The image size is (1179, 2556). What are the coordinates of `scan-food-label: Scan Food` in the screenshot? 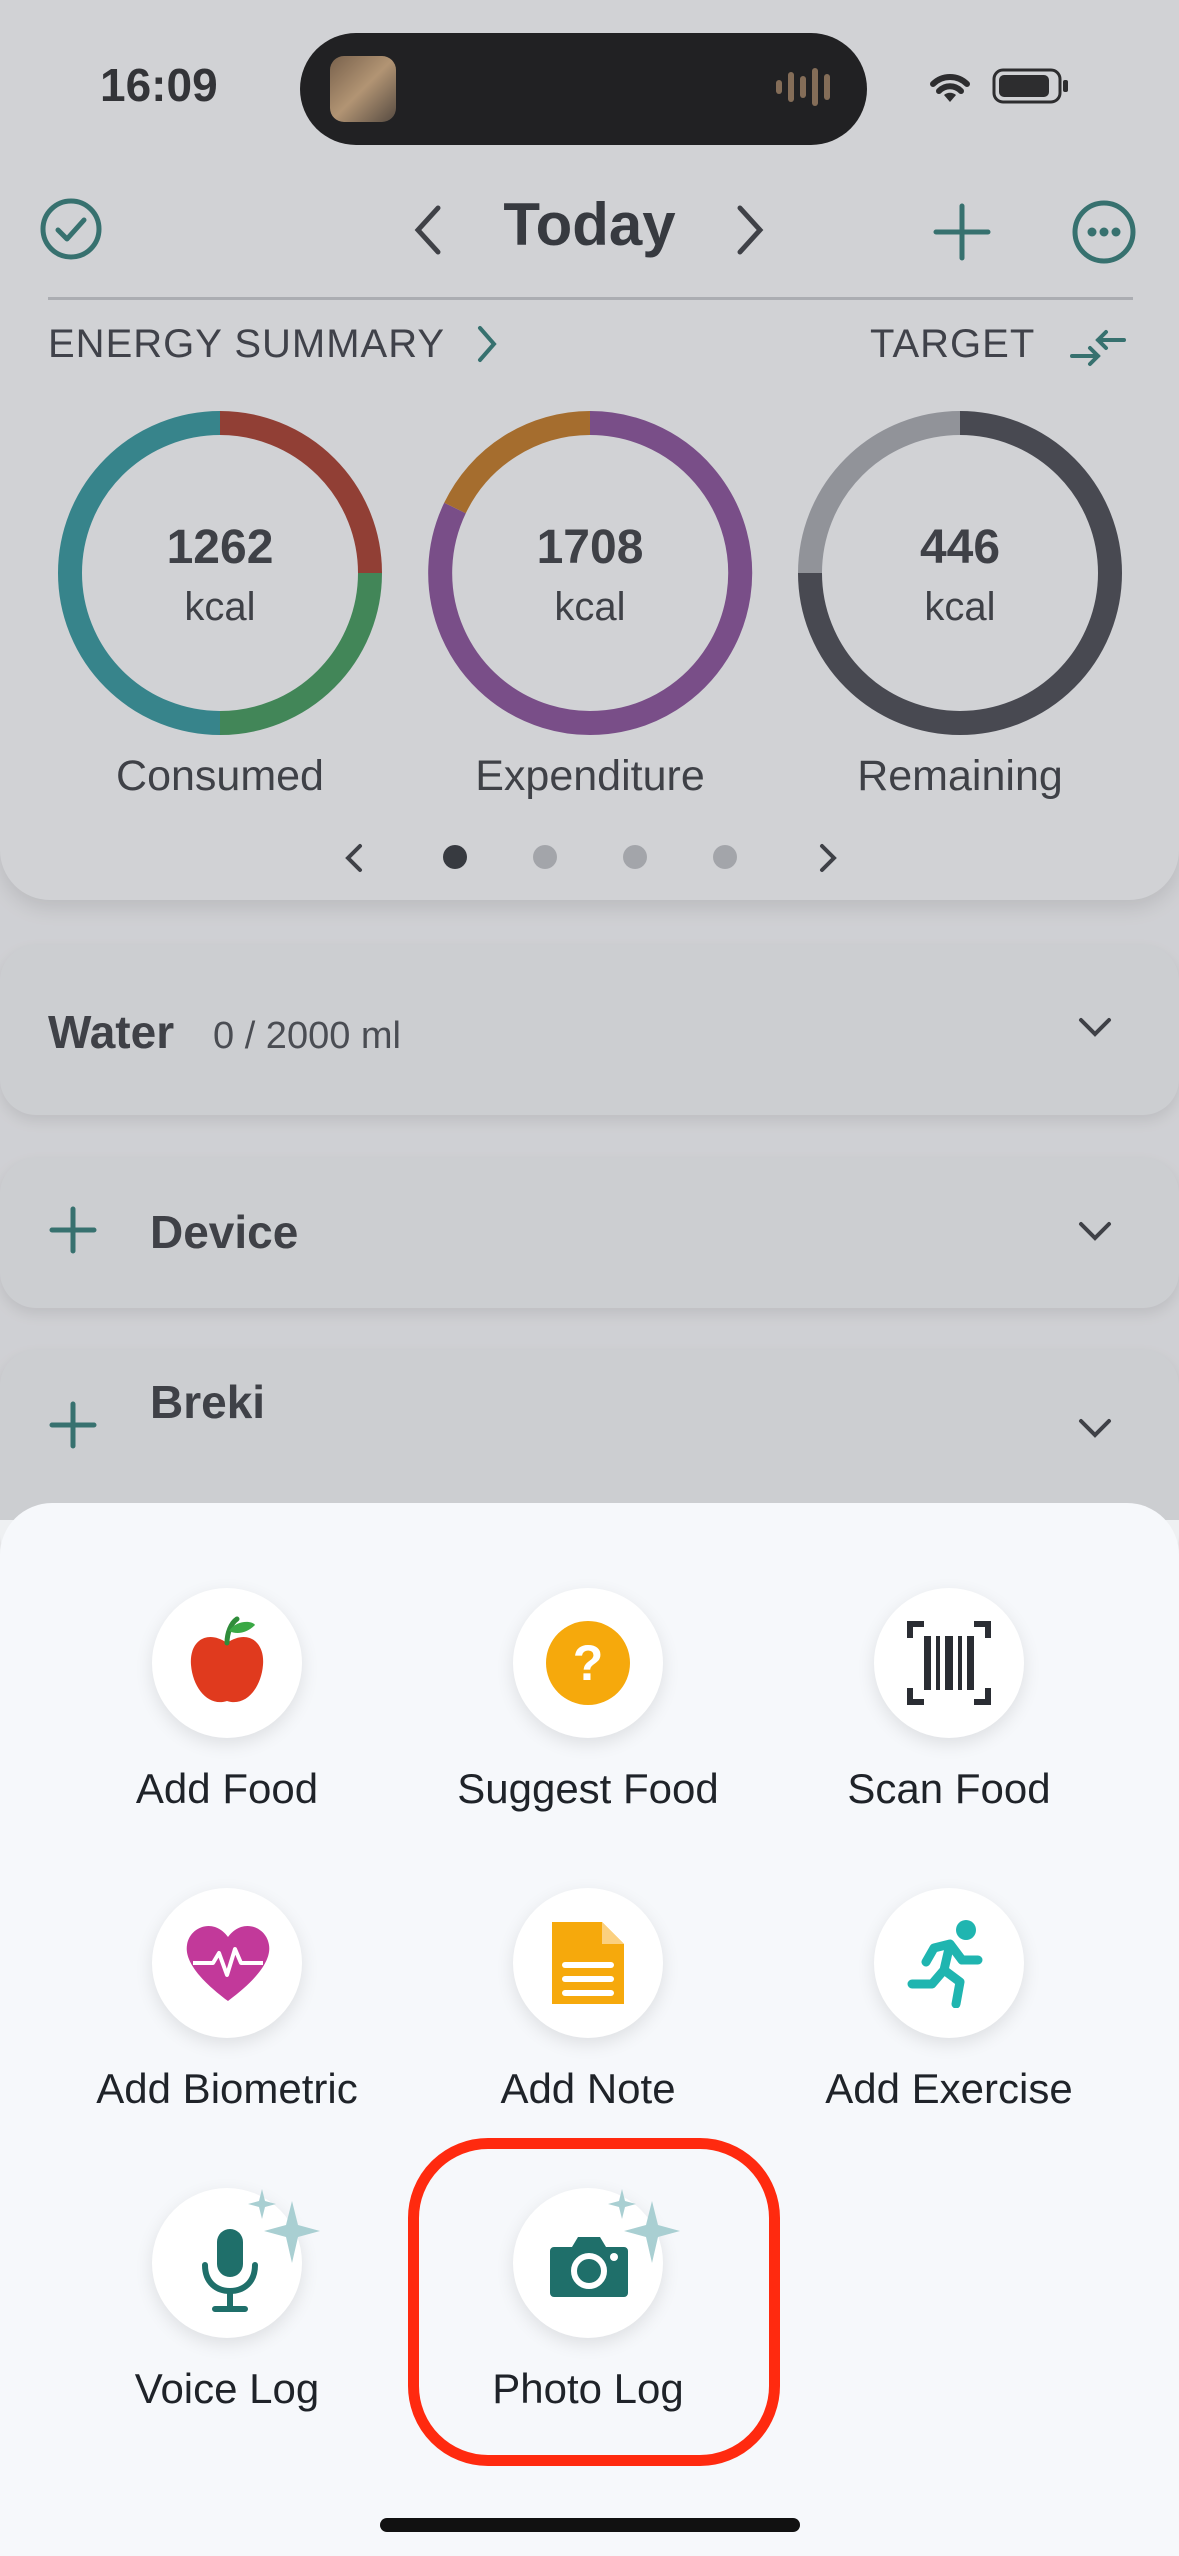 It's located at (949, 1789).